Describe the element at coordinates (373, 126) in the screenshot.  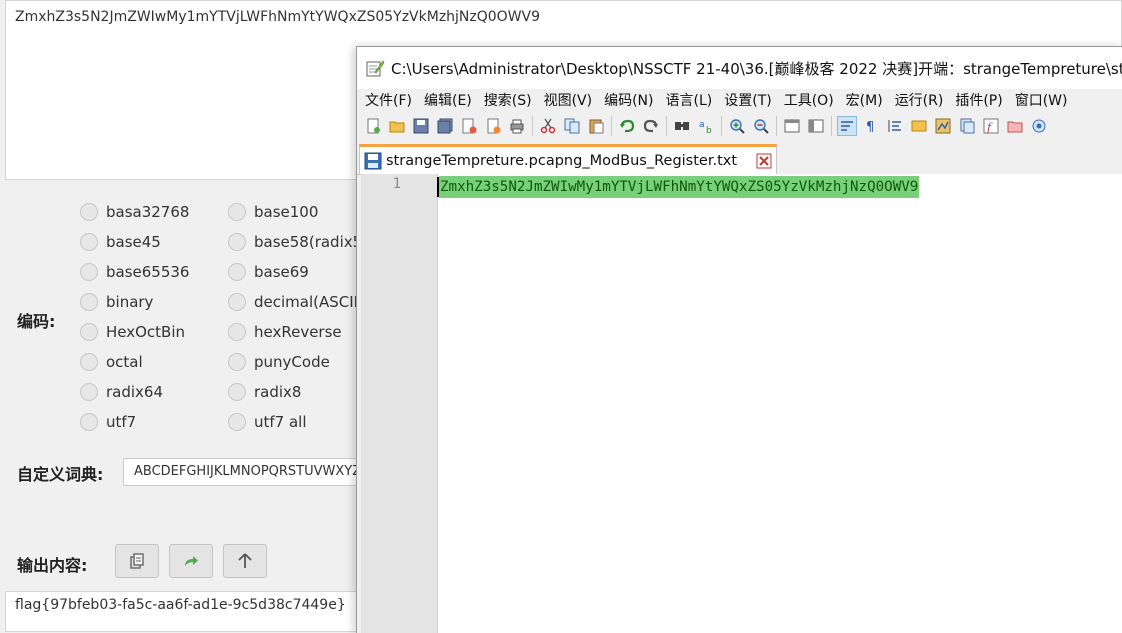
I see `new-file-icon` at that location.